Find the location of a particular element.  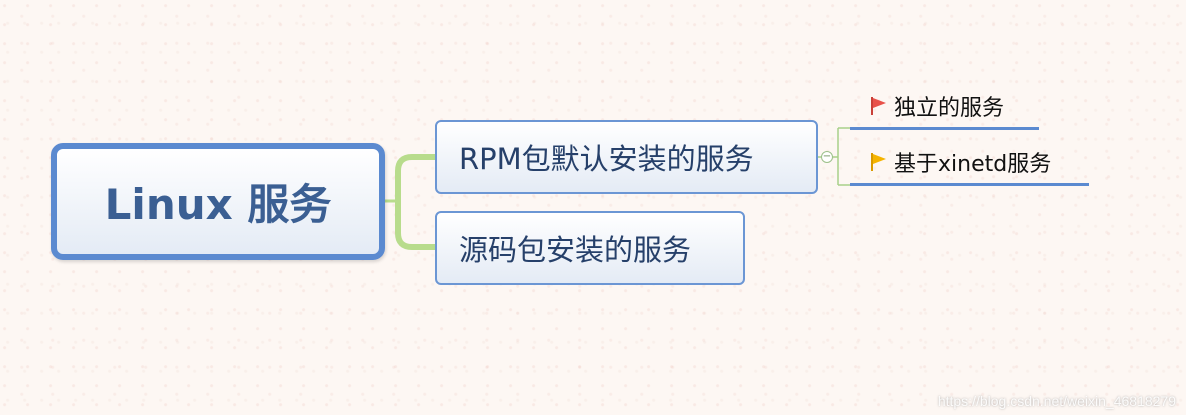

yellow-flag-icon is located at coordinates (878, 162).